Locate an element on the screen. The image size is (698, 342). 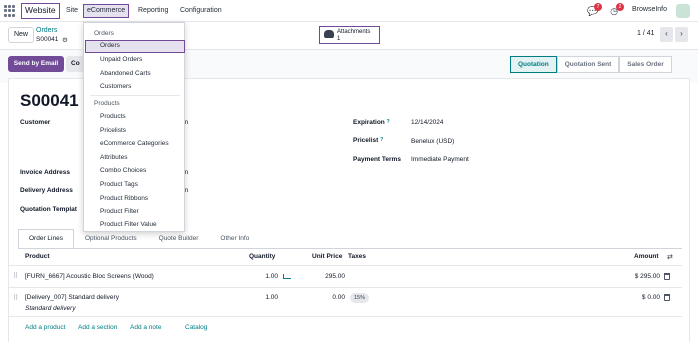
stage-quotation: Quotation is located at coordinates (533, 64).